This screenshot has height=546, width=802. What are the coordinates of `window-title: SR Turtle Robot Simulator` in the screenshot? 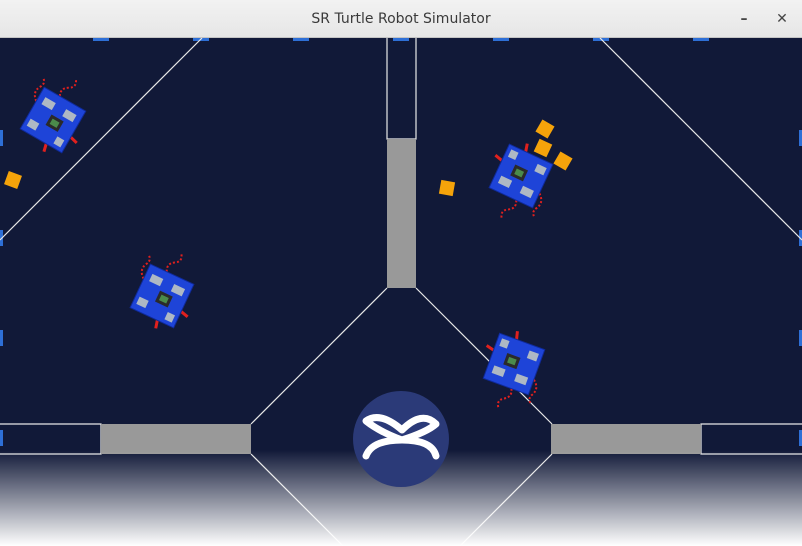 It's located at (401, 19).